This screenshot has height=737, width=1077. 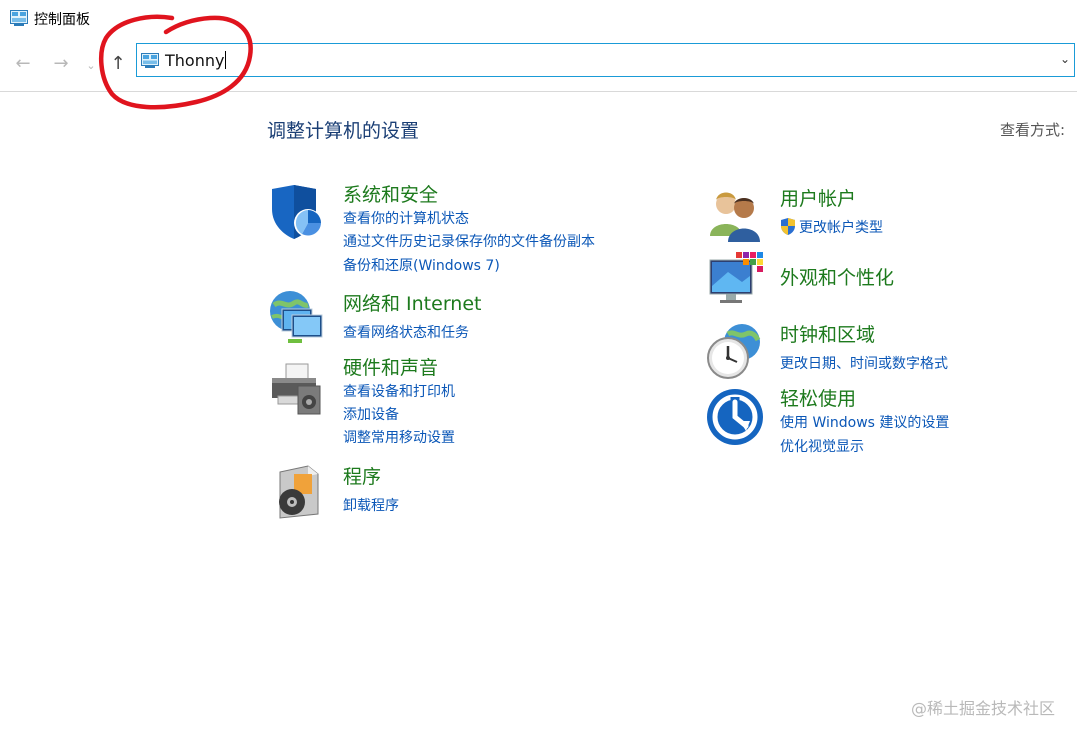 I want to click on programs-icon, so click(x=297, y=491).